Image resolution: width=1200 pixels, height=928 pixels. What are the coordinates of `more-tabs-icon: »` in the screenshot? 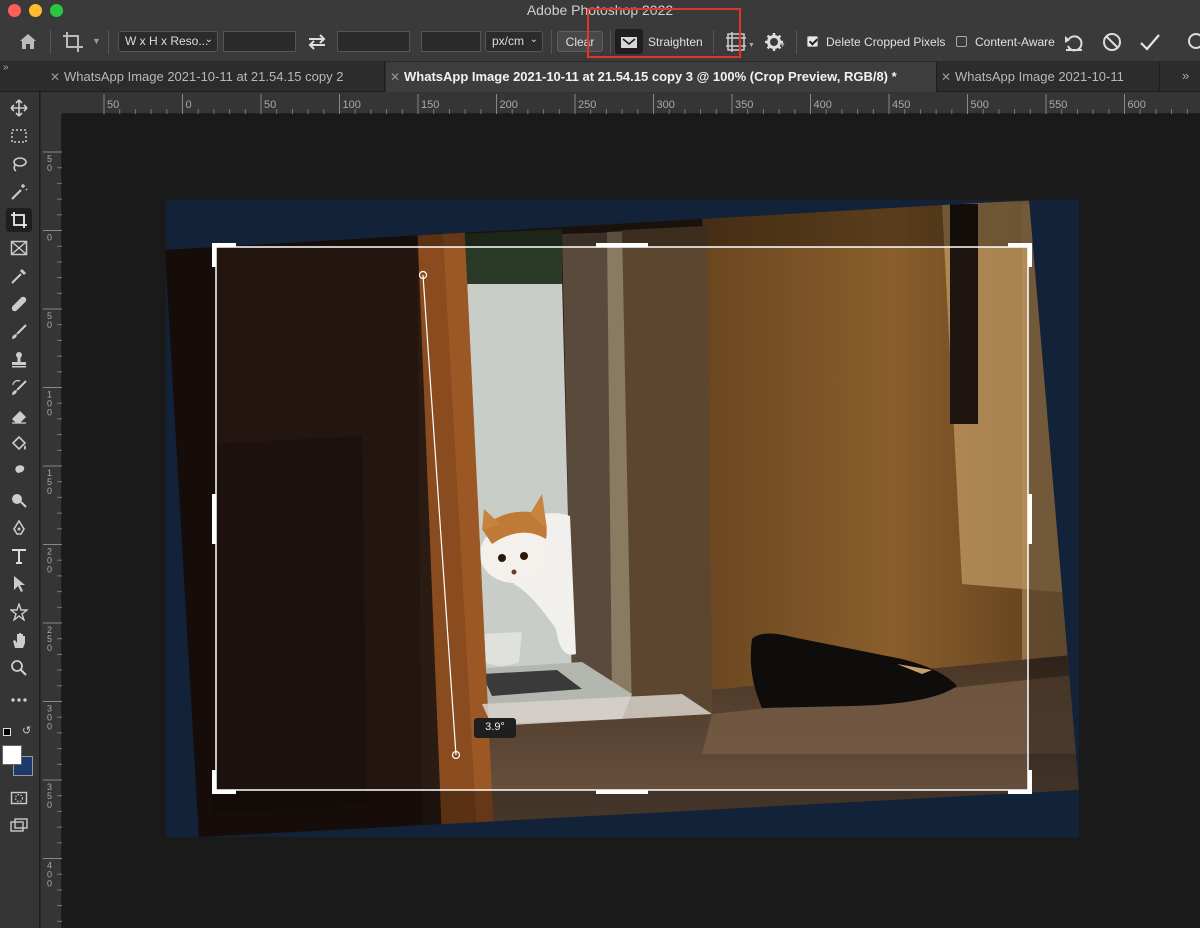 It's located at (1185, 75).